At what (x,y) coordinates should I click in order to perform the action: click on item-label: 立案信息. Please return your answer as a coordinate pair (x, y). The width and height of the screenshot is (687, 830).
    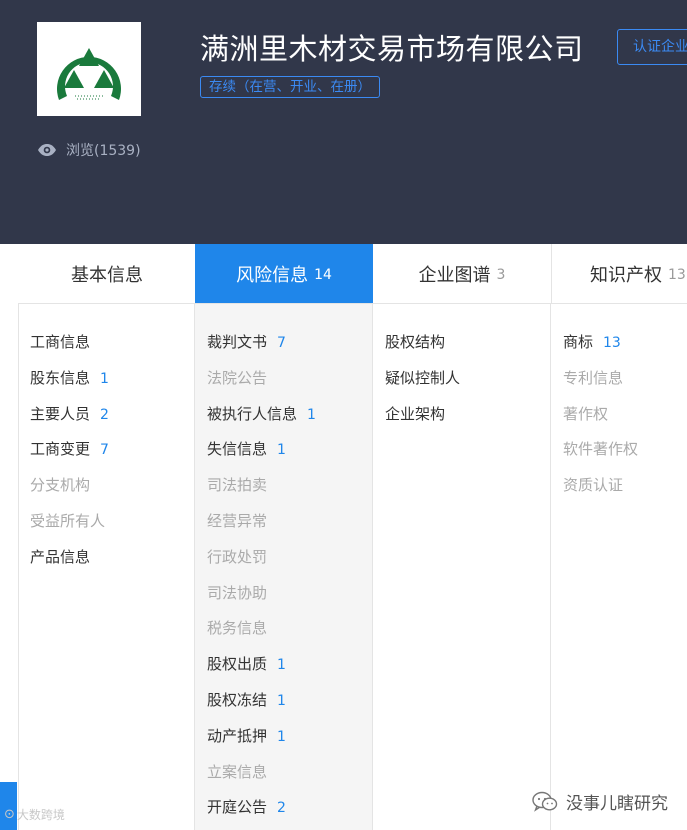
    Looking at the image, I should click on (237, 771).